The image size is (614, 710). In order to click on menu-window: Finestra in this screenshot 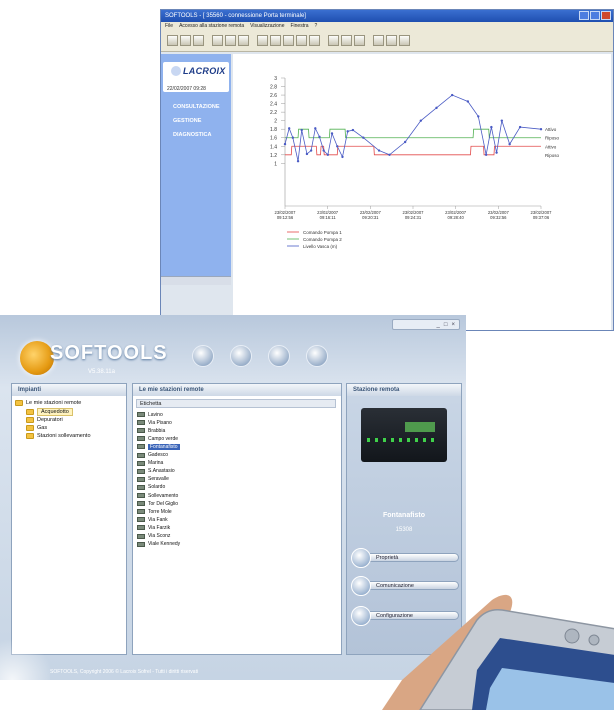, I will do `click(299, 26)`.